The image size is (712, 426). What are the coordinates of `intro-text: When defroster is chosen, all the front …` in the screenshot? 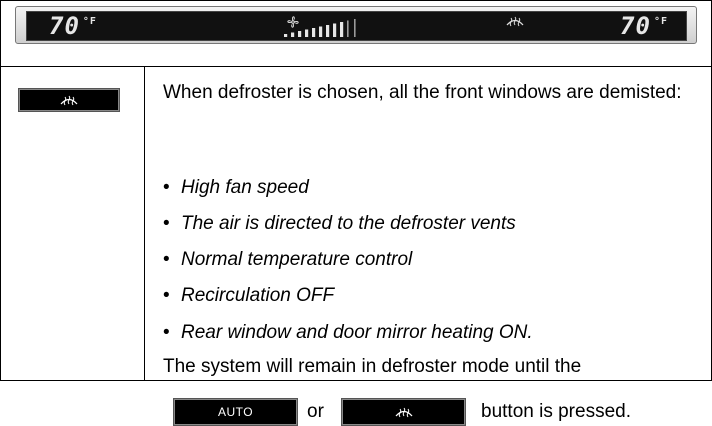 It's located at (422, 92).